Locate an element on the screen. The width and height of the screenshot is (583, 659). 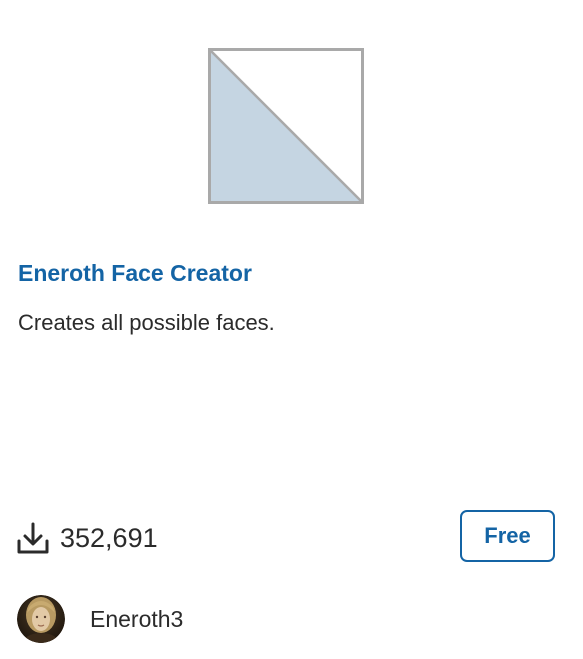
extension-thumbnail is located at coordinates (286, 126).